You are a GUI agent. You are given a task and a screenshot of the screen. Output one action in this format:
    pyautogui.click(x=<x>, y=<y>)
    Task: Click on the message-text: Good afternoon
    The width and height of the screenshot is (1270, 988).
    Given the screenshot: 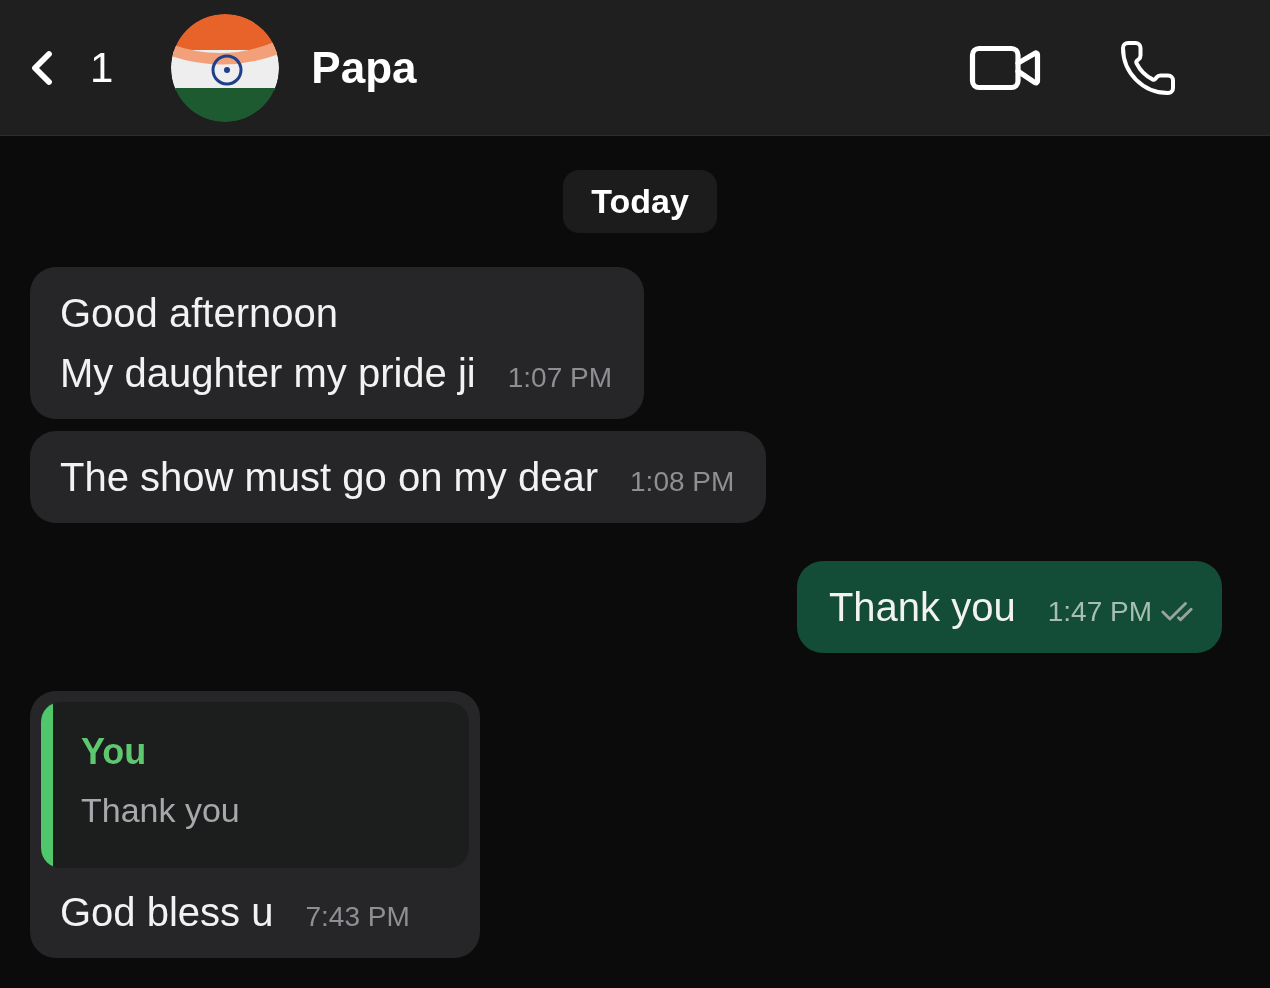 What is the action you would take?
    pyautogui.click(x=199, y=313)
    